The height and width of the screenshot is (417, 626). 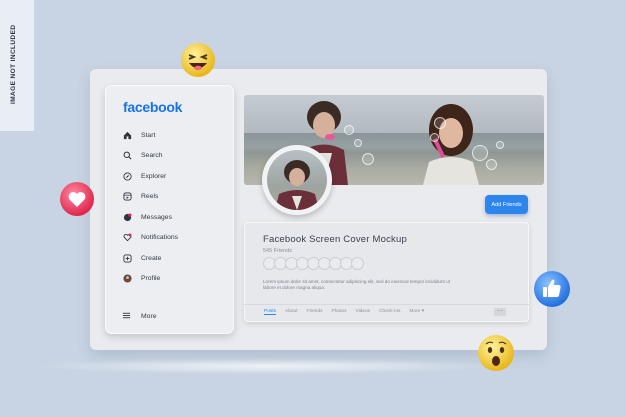 What do you see at coordinates (506, 204) in the screenshot?
I see `add-friends-button: Add Friends` at bounding box center [506, 204].